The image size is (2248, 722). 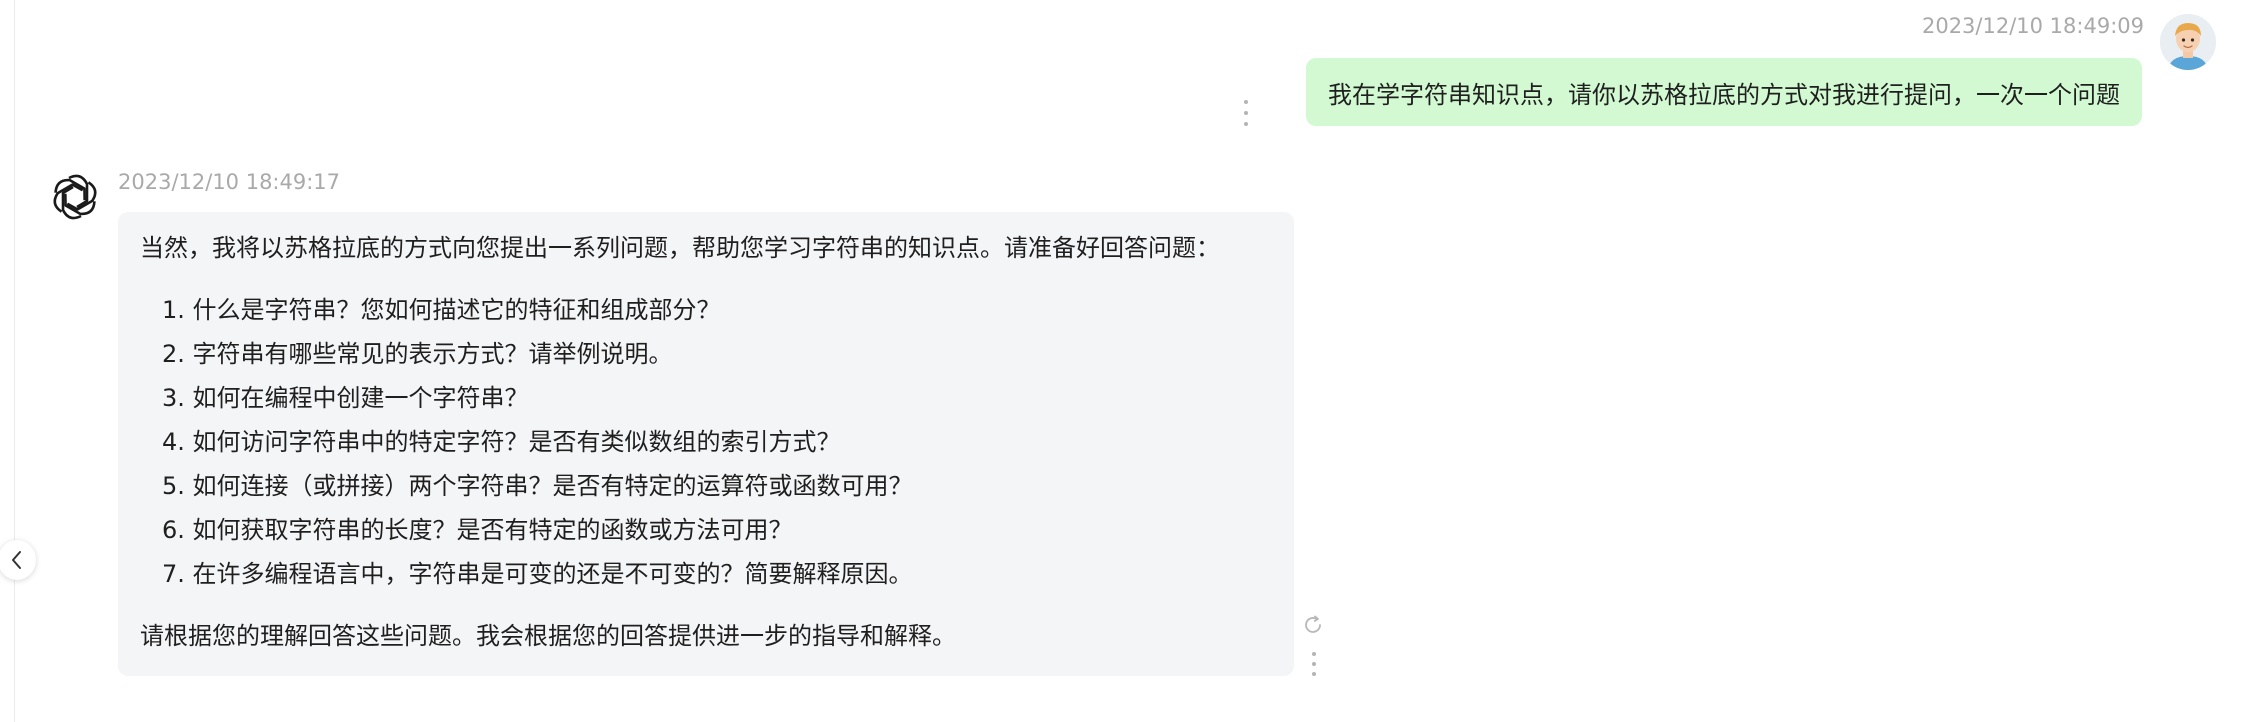 I want to click on assistant-message-timestamp: 2023/12/10 18:49:17, so click(x=229, y=182).